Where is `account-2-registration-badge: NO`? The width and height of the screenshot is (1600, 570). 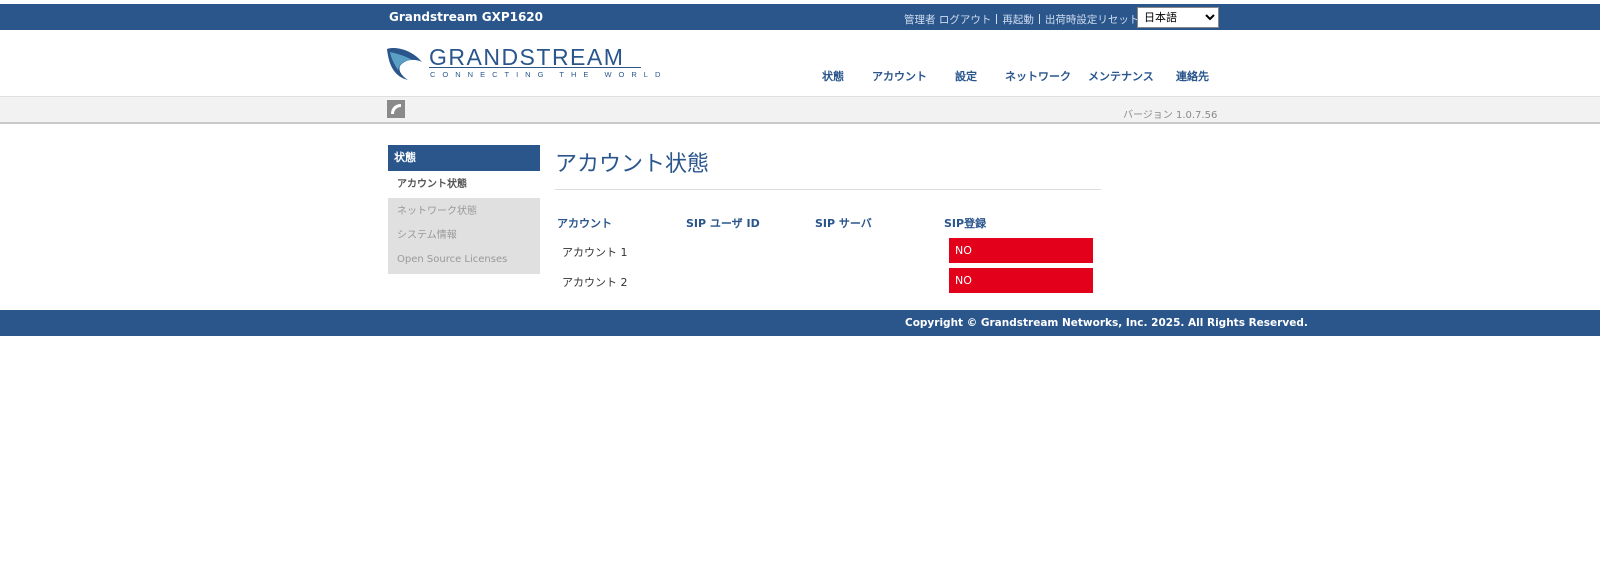 account-2-registration-badge: NO is located at coordinates (1021, 280).